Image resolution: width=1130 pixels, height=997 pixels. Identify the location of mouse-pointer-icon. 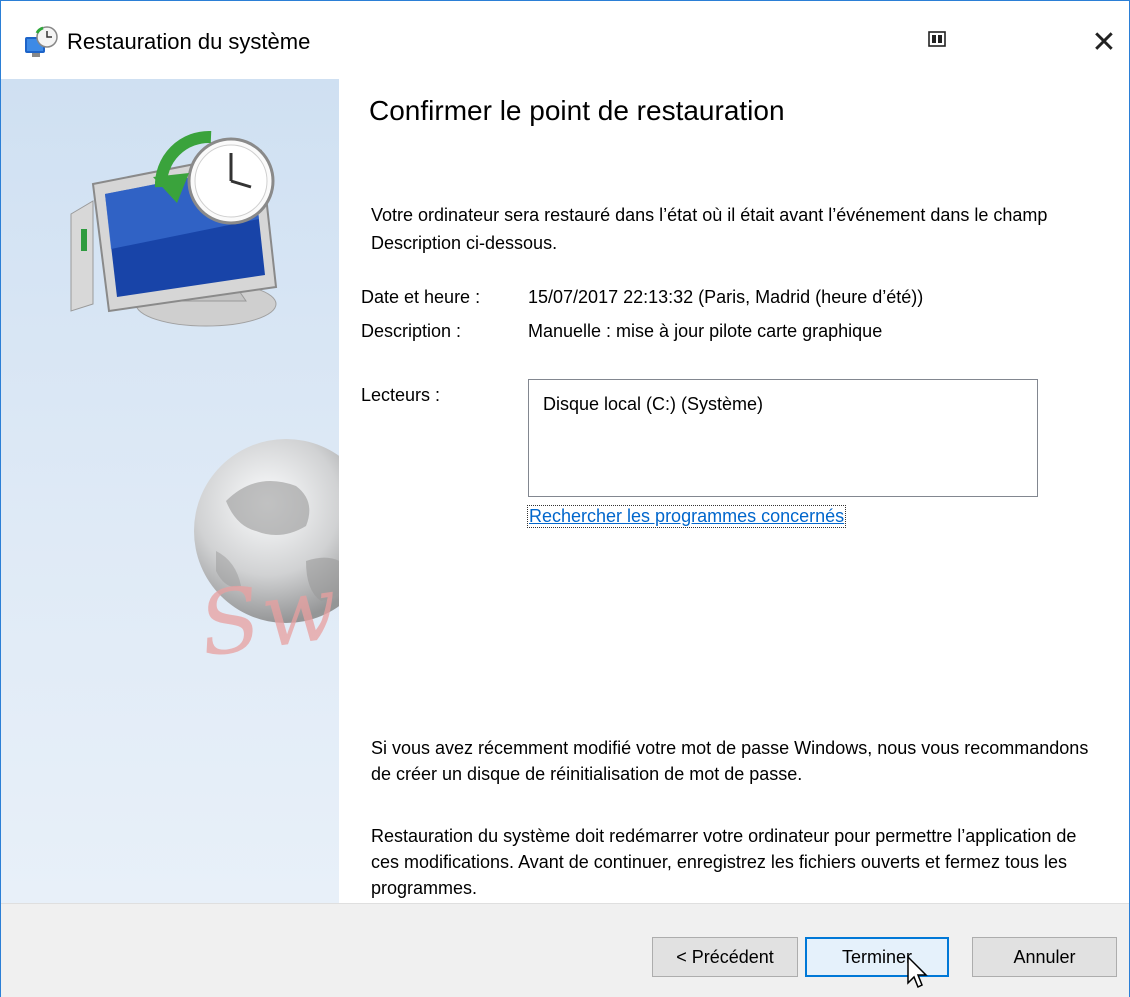
(917, 972).